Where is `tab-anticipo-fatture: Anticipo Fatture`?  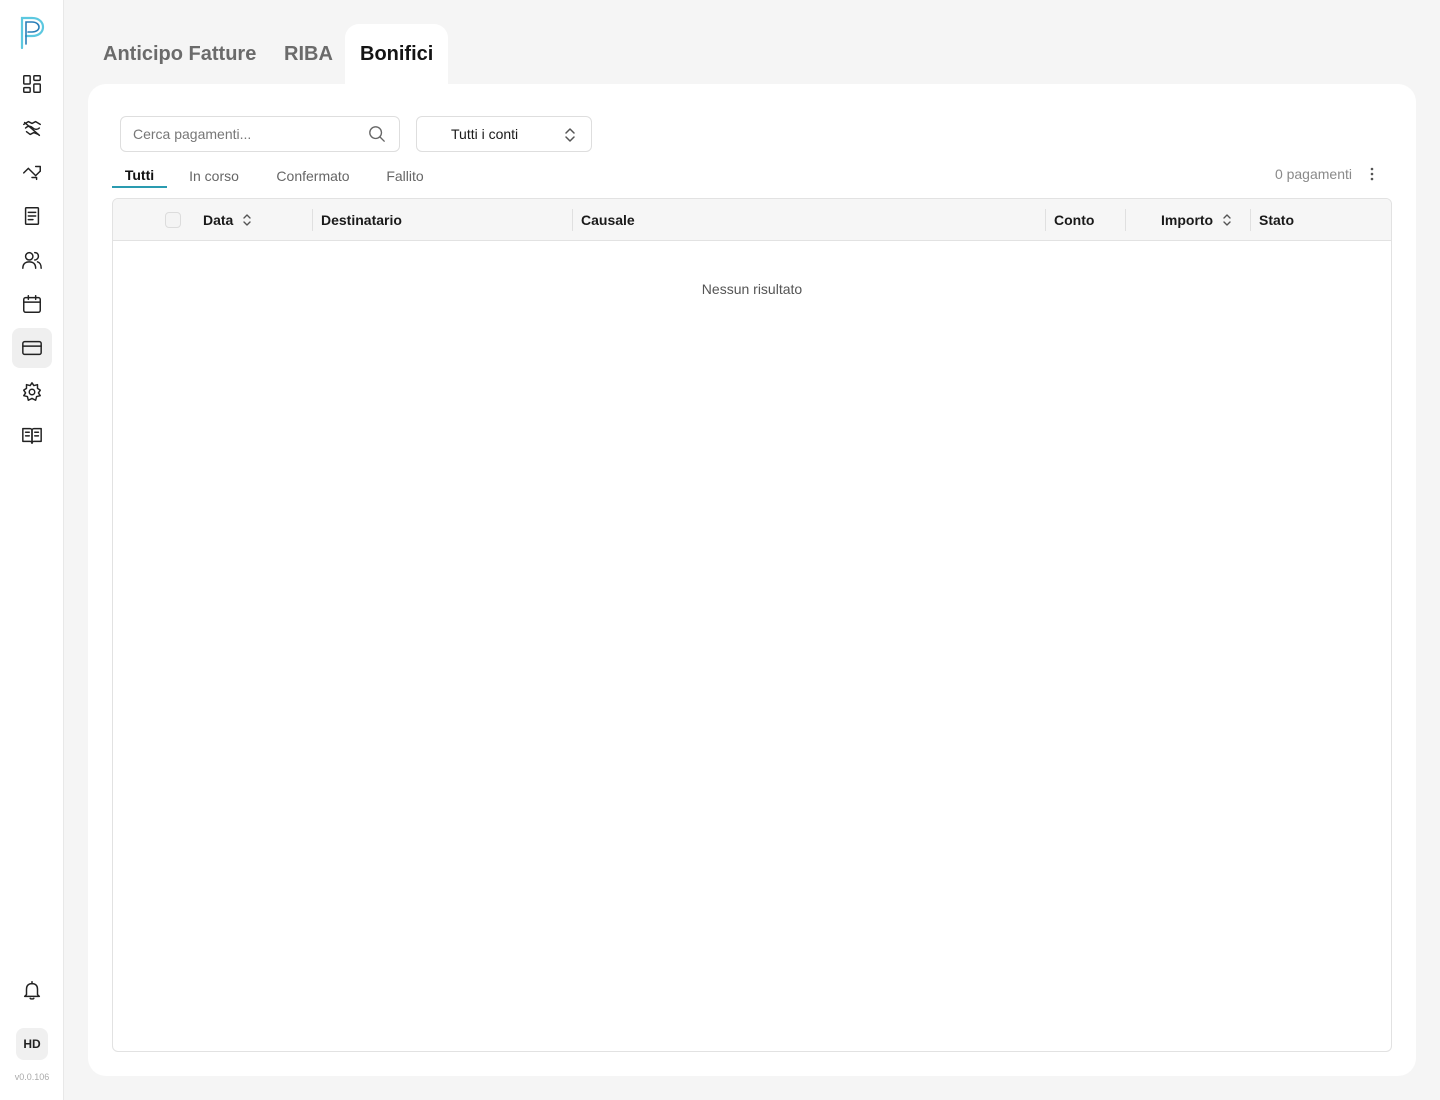
tab-anticipo-fatture: Anticipo Fatture is located at coordinates (179, 54).